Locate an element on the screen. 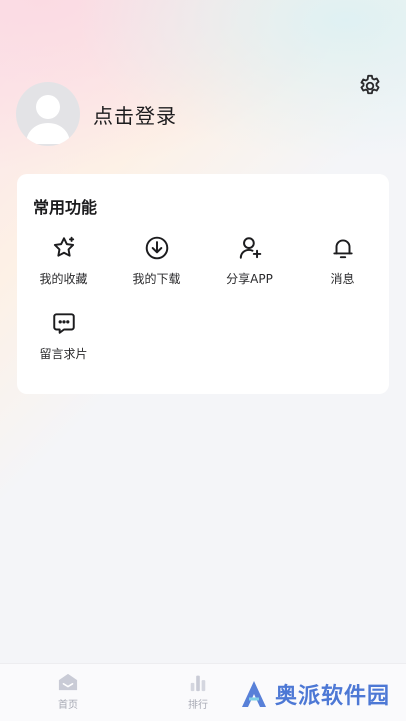  request-movie-label: 留言求片 is located at coordinates (63, 354).